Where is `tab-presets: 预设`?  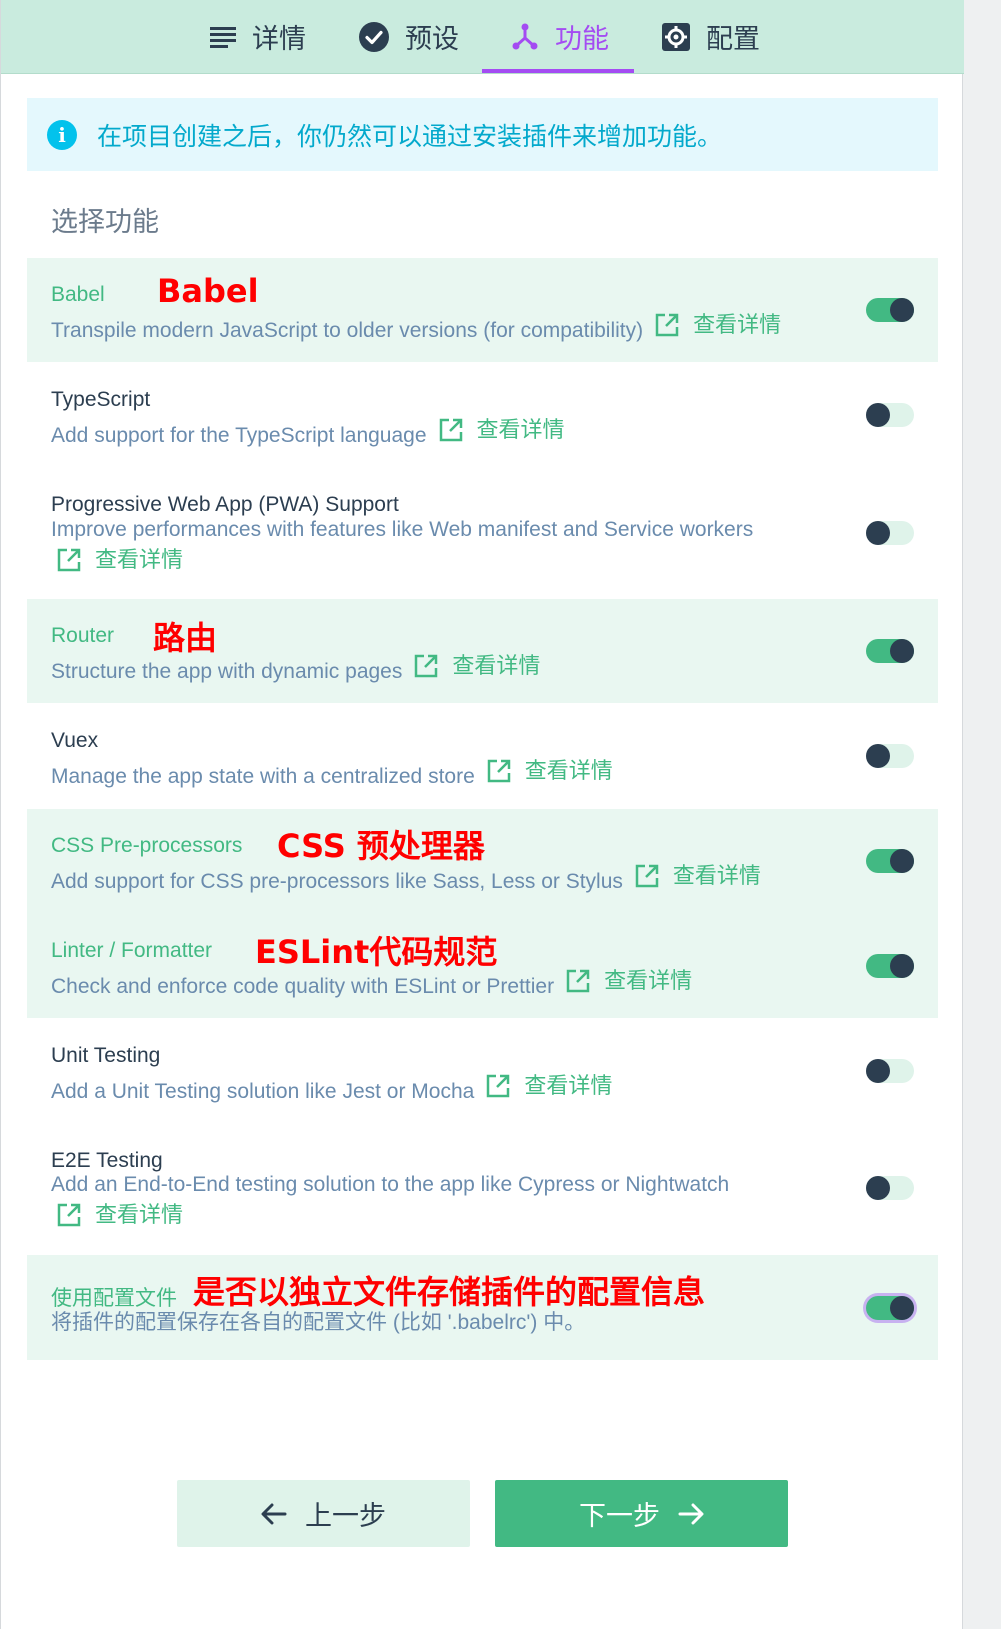
tab-presets: 预设 is located at coordinates (409, 36).